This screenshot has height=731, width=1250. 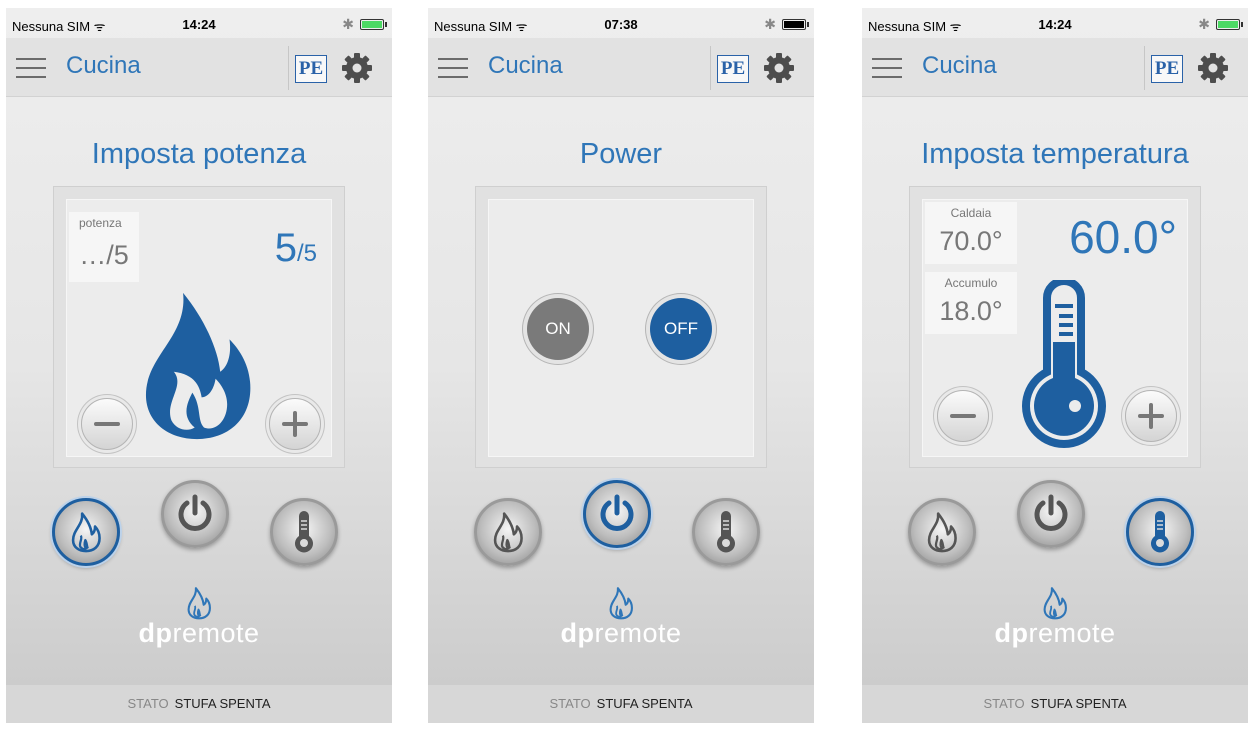 What do you see at coordinates (104, 255) in the screenshot?
I see `potenza-value: …/5` at bounding box center [104, 255].